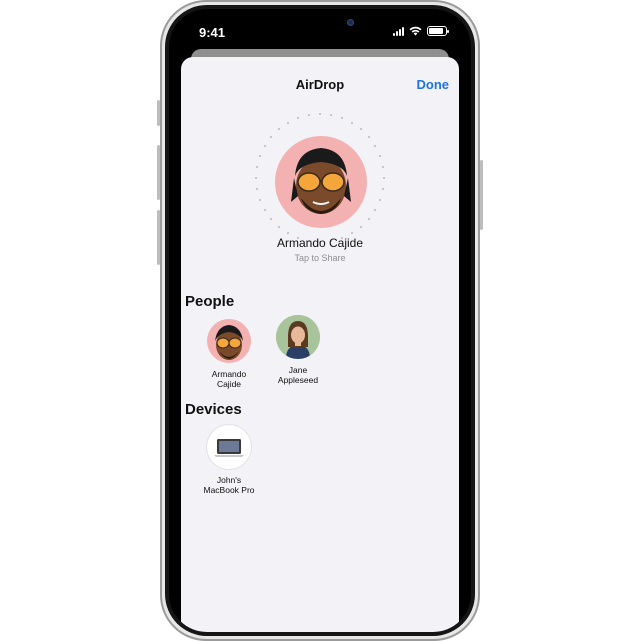 The image size is (640, 641). Describe the element at coordinates (229, 374) in the screenshot. I see `person-name-first: Armando` at that location.